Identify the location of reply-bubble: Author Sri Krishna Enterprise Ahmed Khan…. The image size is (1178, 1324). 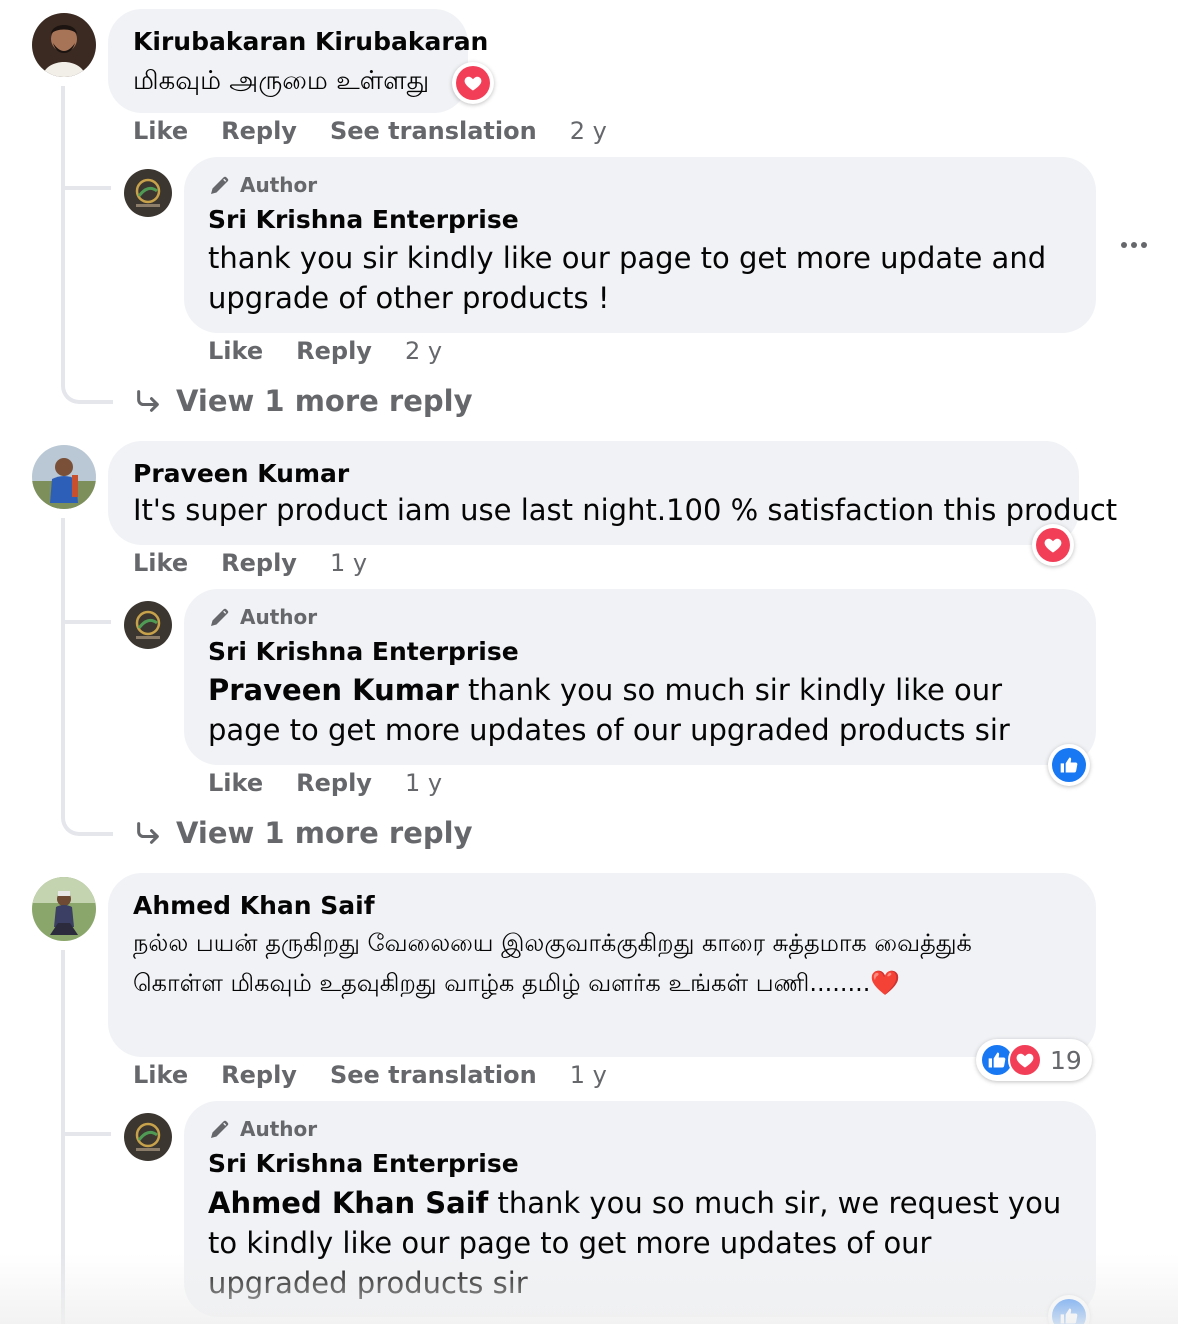
(640, 1209).